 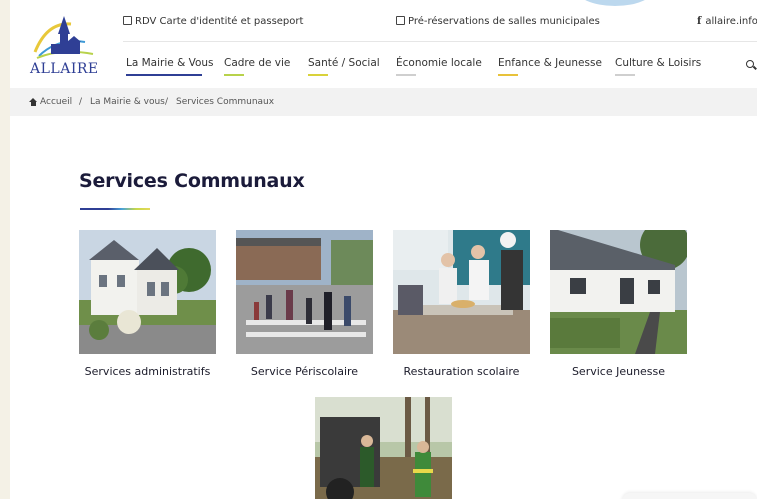 I want to click on reservations-label: Pré-réservations de salles municipales, so click(x=504, y=21).